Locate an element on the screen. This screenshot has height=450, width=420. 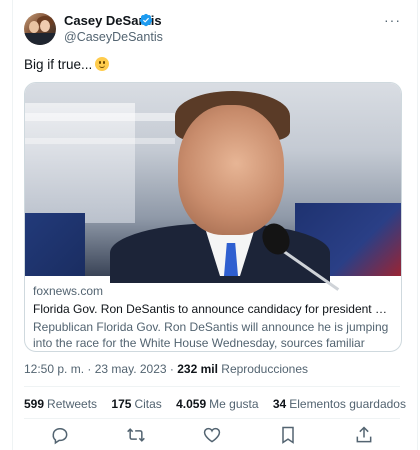
likes-count: 4.059 is located at coordinates (191, 404).